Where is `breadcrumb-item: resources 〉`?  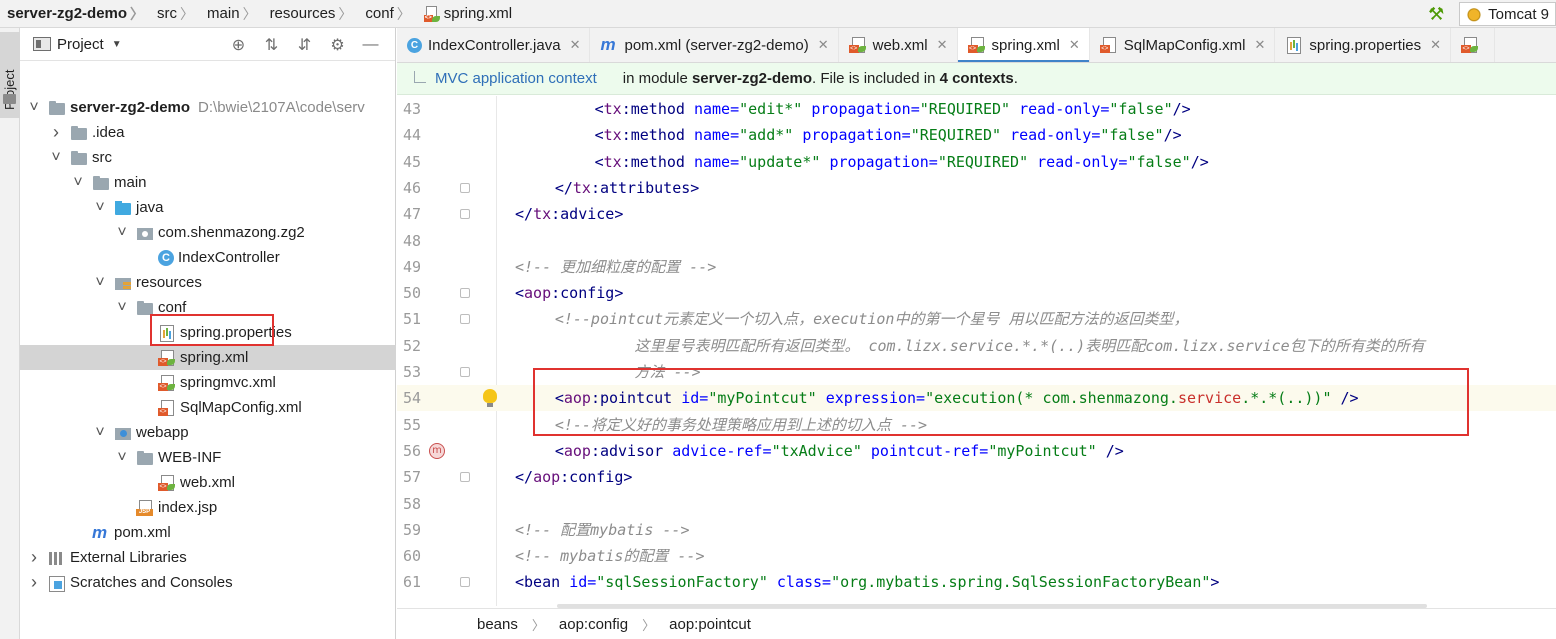
breadcrumb-item: resources 〉 is located at coordinates (311, 14).